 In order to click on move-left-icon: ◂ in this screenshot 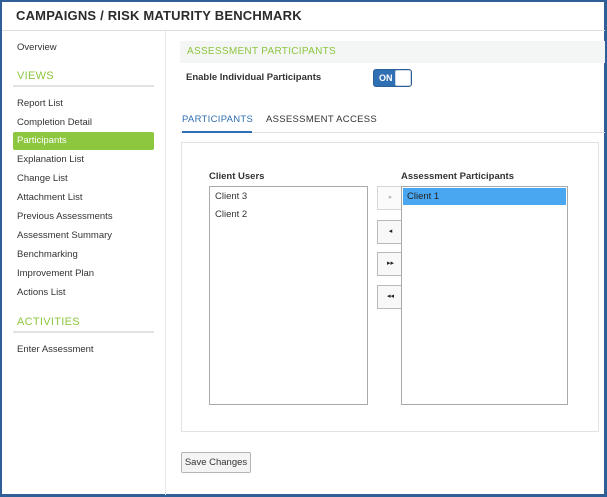, I will do `click(390, 231)`.